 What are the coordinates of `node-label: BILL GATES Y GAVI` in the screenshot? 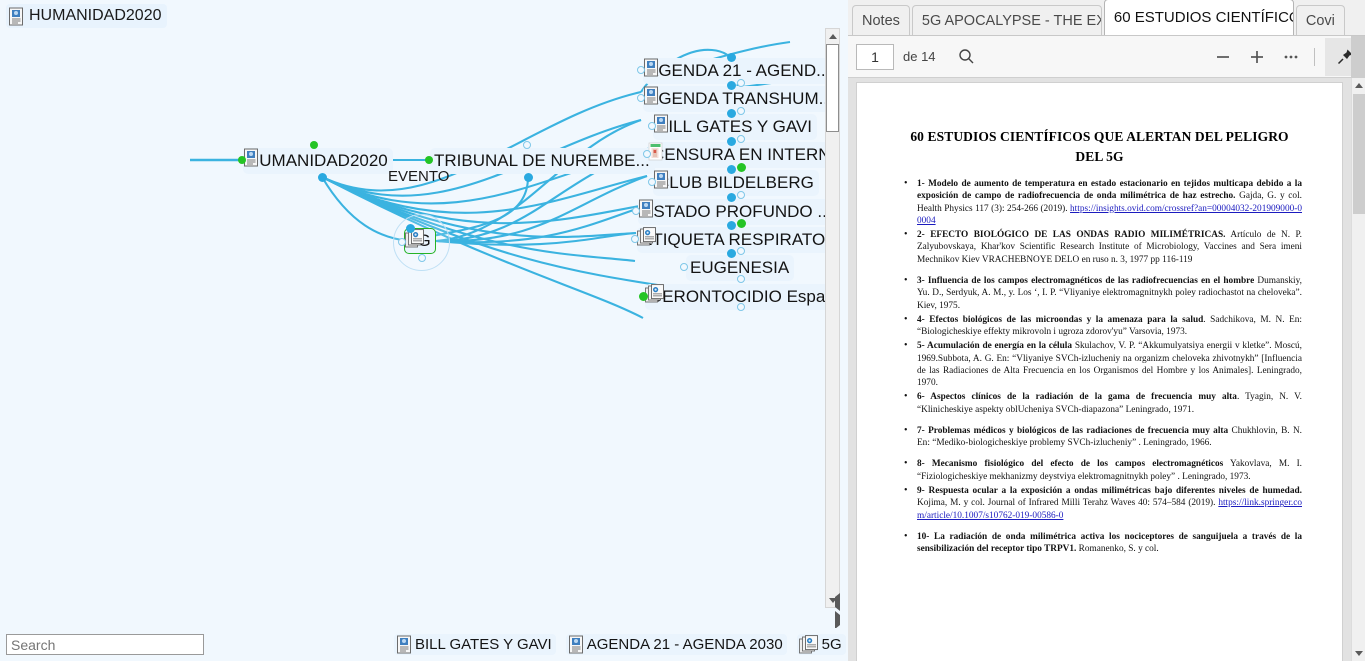 It's located at (734, 126).